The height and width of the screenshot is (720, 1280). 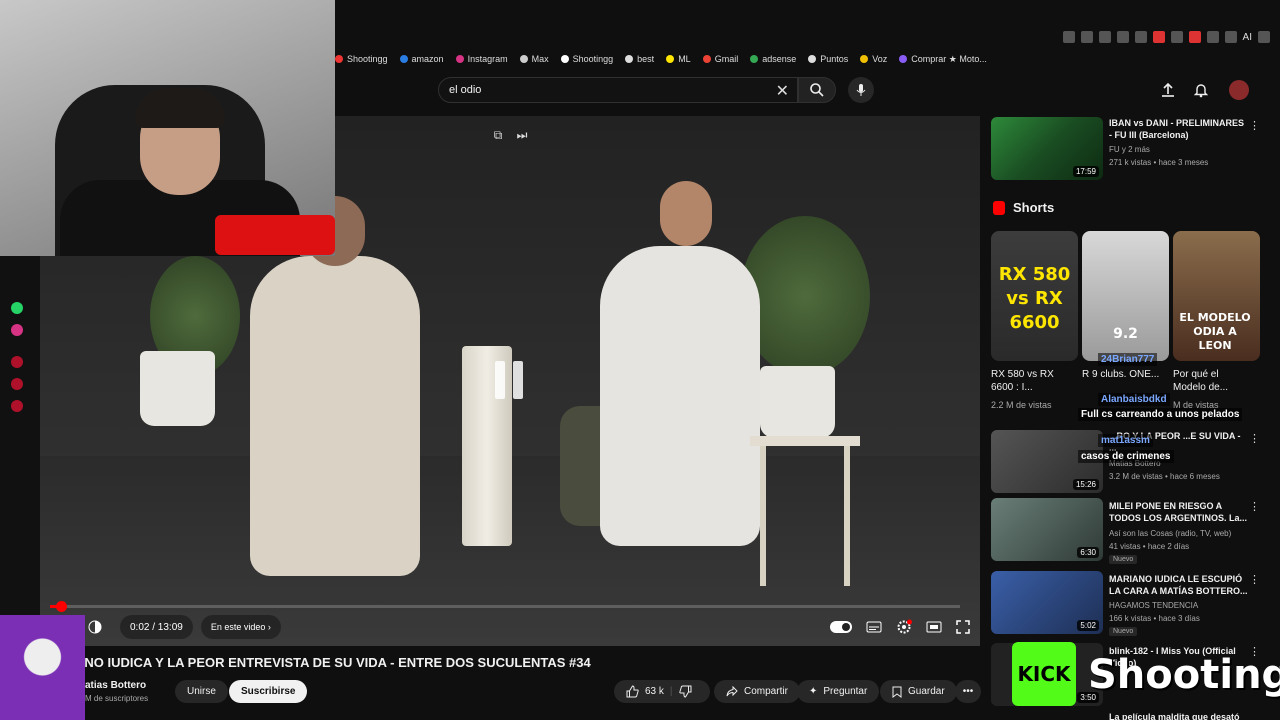 I want to click on share-button: Compartir, so click(x=757, y=691).